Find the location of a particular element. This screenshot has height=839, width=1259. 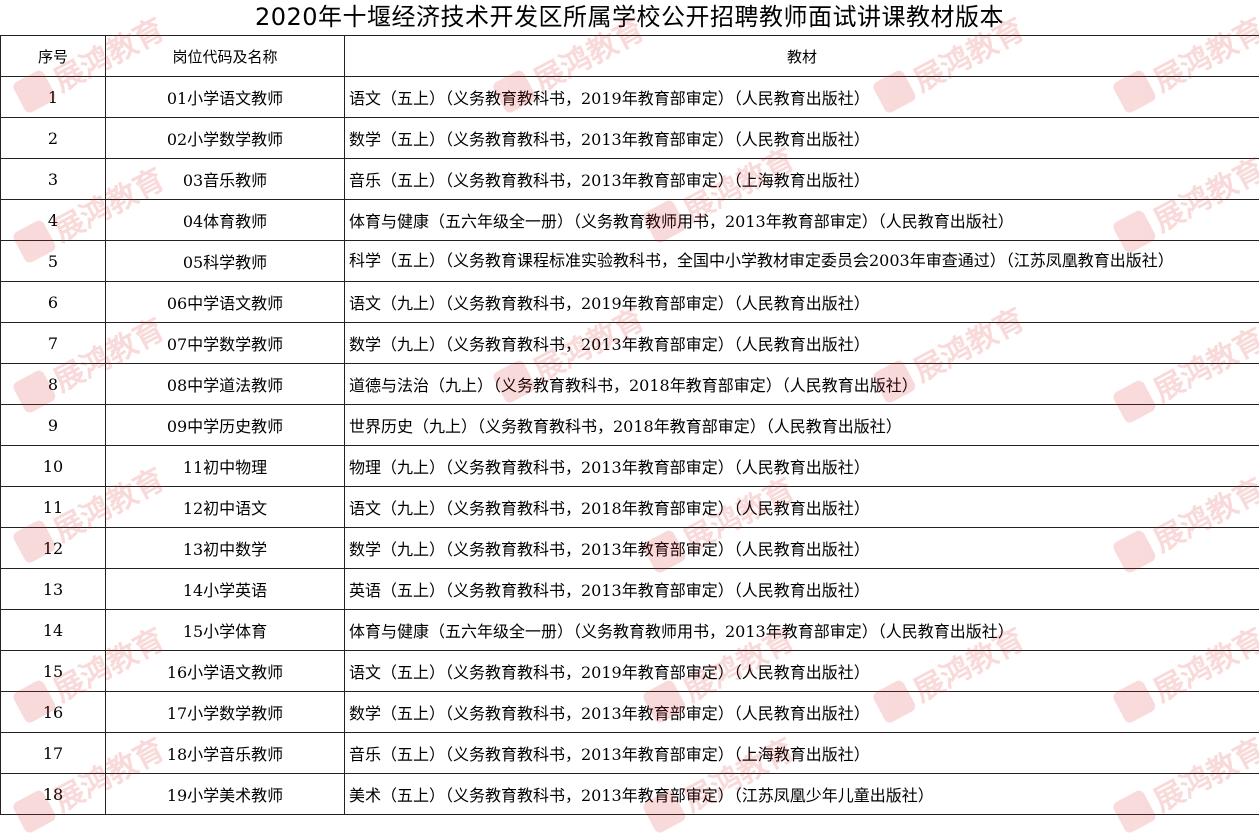

cell-index: 9 is located at coordinates (53, 425).